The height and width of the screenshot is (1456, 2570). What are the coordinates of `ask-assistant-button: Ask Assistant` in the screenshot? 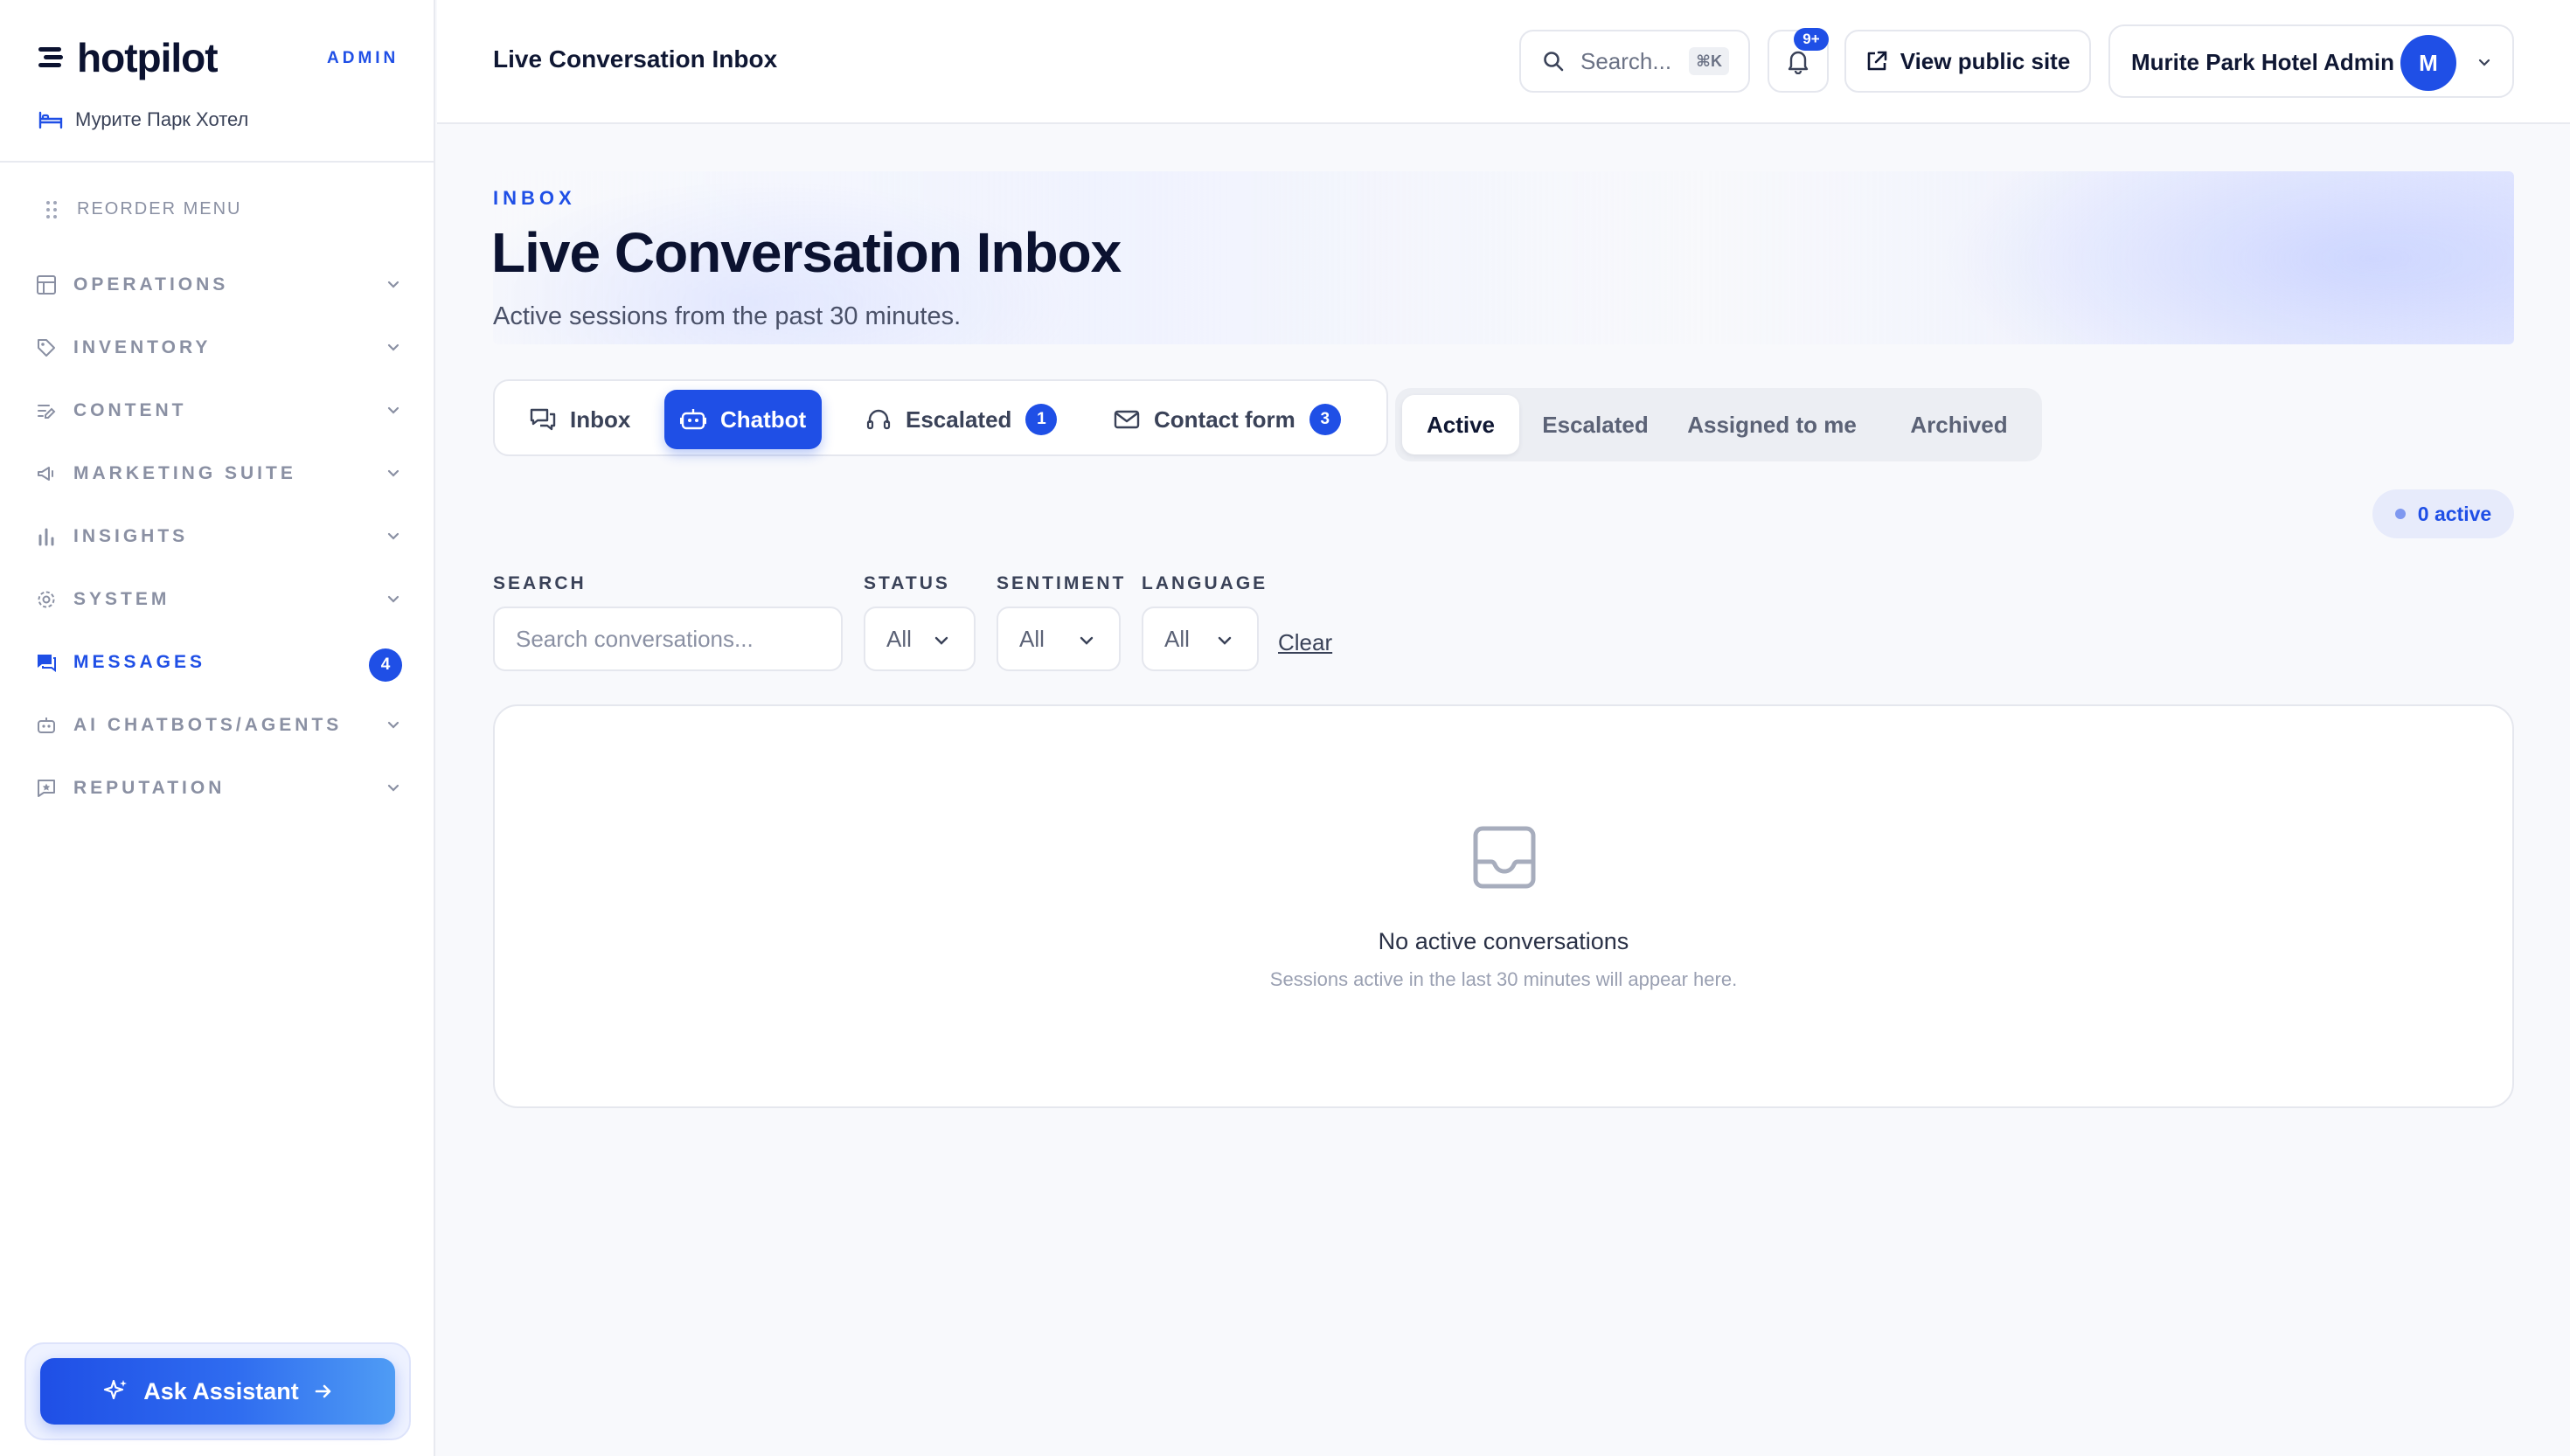 It's located at (217, 1391).